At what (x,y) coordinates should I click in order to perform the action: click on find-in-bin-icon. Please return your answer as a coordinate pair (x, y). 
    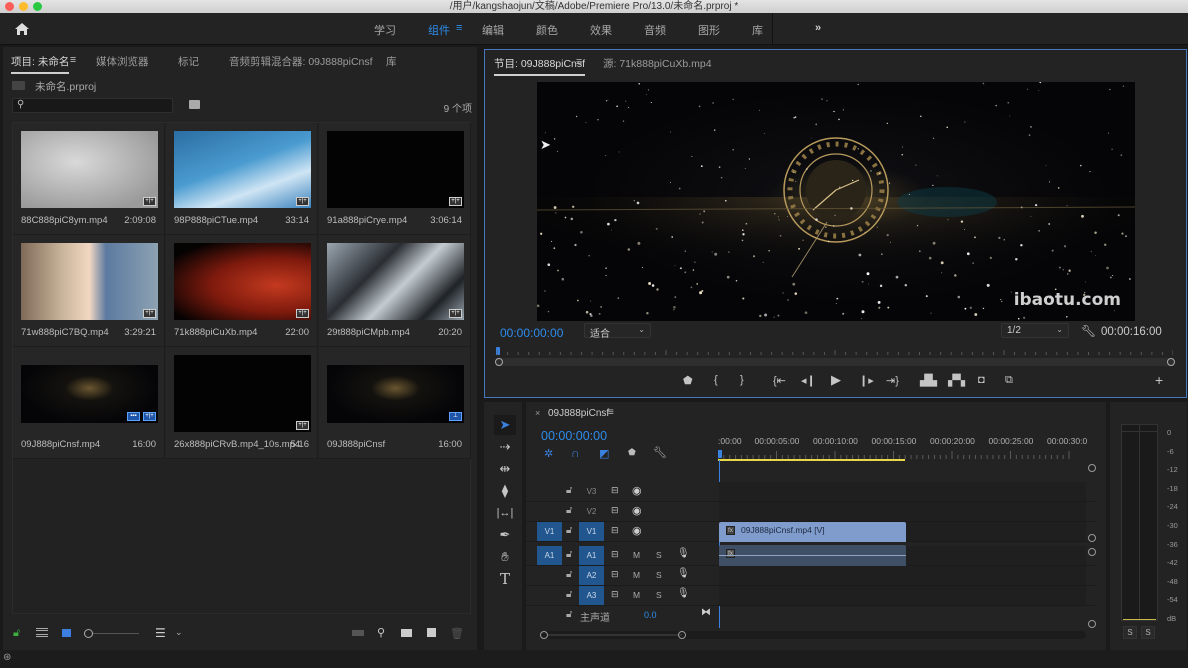
    Looking at the image, I should click on (194, 104).